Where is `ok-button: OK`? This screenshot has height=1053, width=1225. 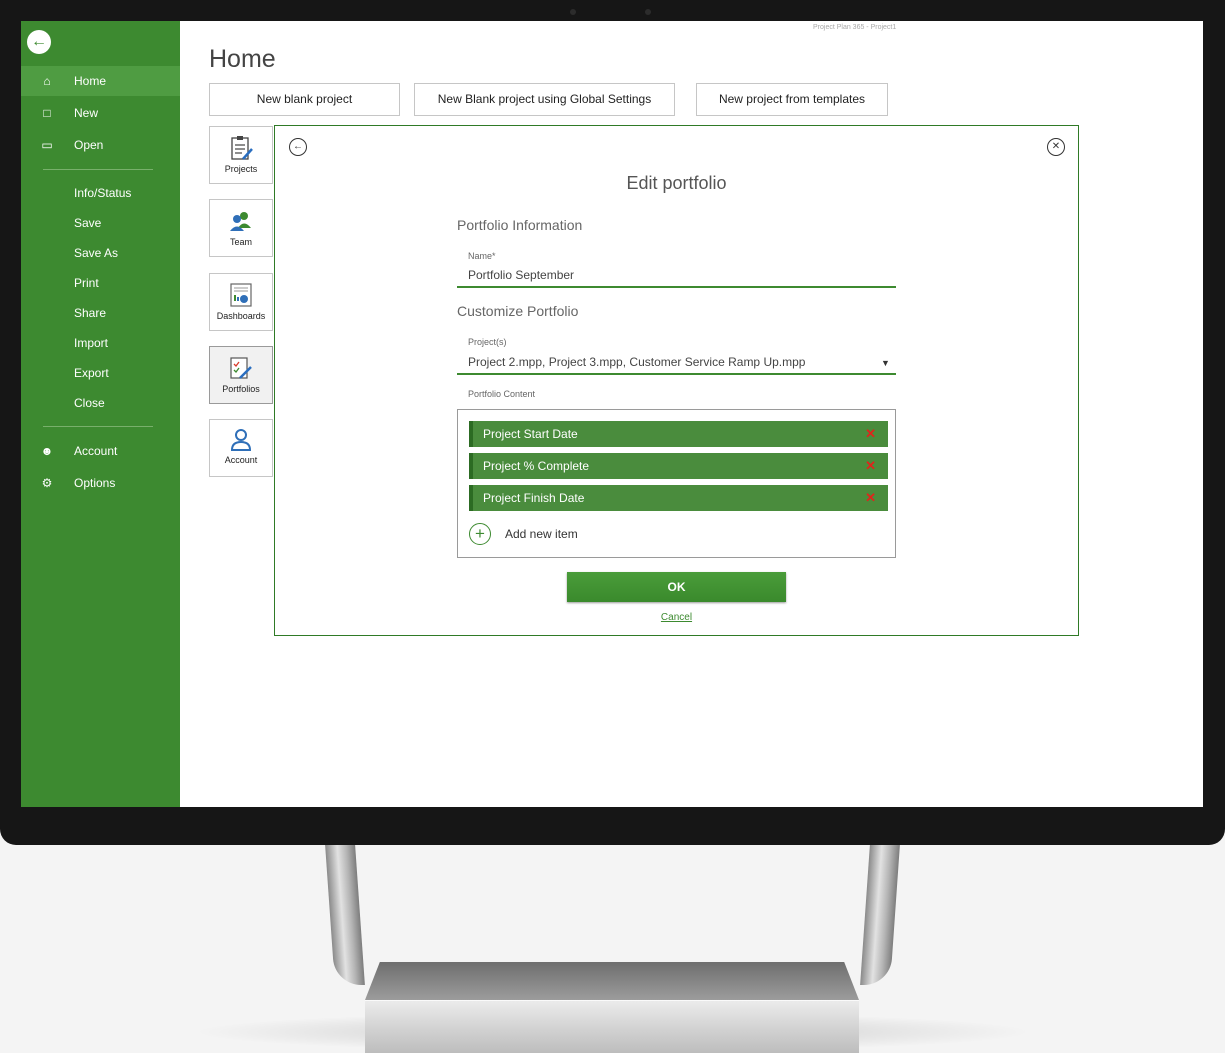
ok-button: OK is located at coordinates (676, 587).